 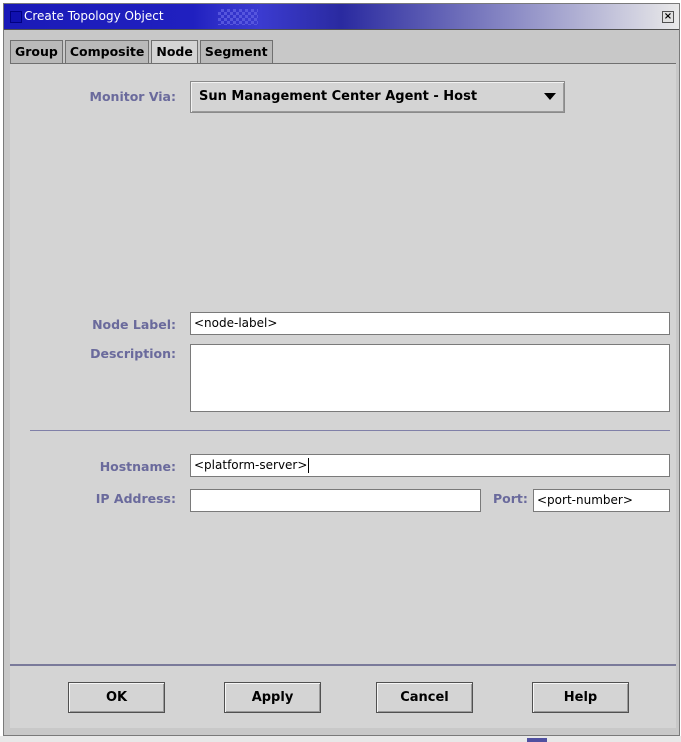 I want to click on title-bar: Create Topology Object ×, so click(x=341, y=17).